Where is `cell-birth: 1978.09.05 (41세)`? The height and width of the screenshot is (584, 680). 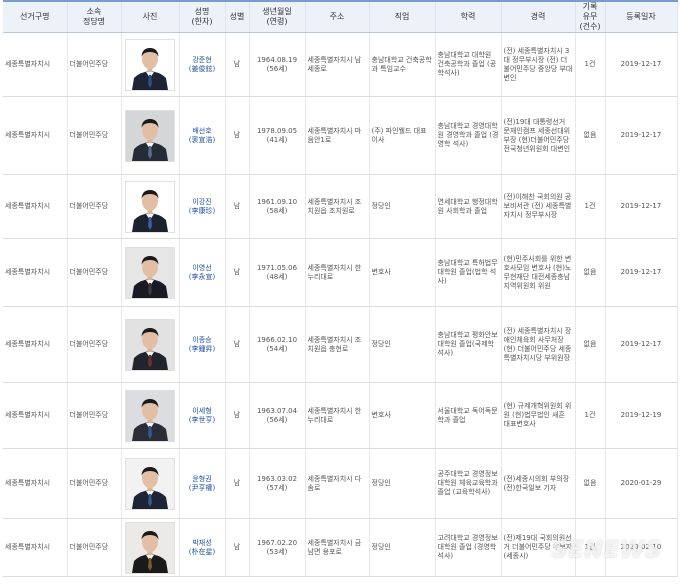
cell-birth: 1978.09.05 (41세) is located at coordinates (277, 135).